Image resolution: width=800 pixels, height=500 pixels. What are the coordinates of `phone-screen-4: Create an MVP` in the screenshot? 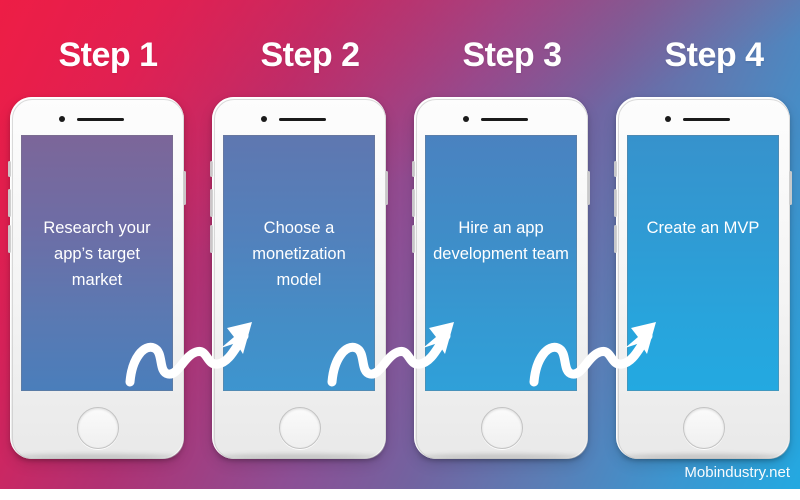 It's located at (703, 263).